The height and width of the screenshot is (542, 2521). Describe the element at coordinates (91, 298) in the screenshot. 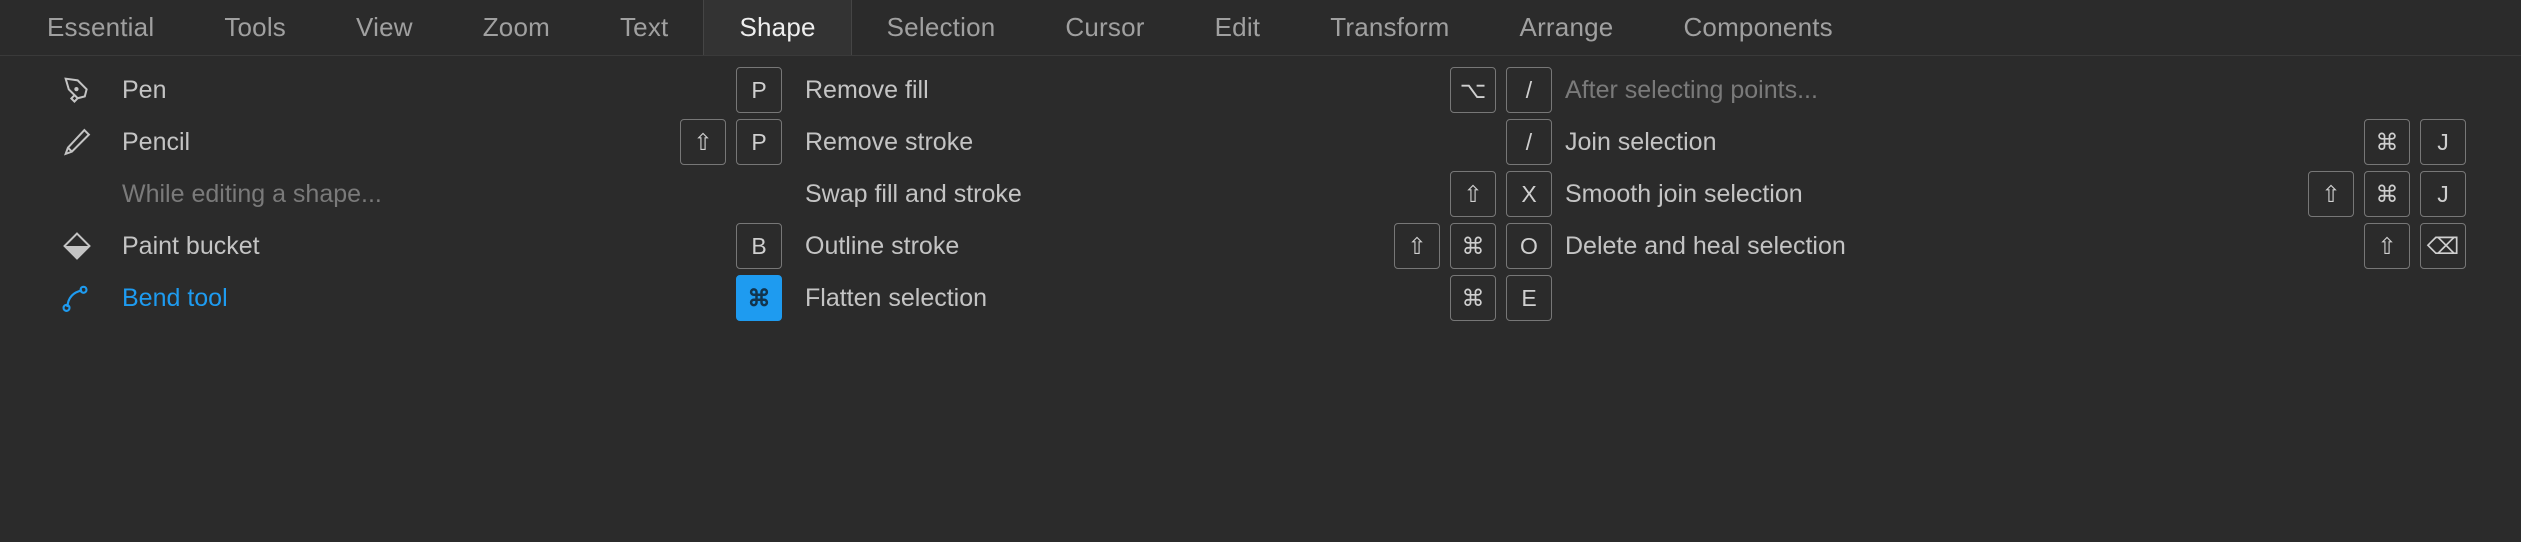

I see `bend-tool-icon` at that location.